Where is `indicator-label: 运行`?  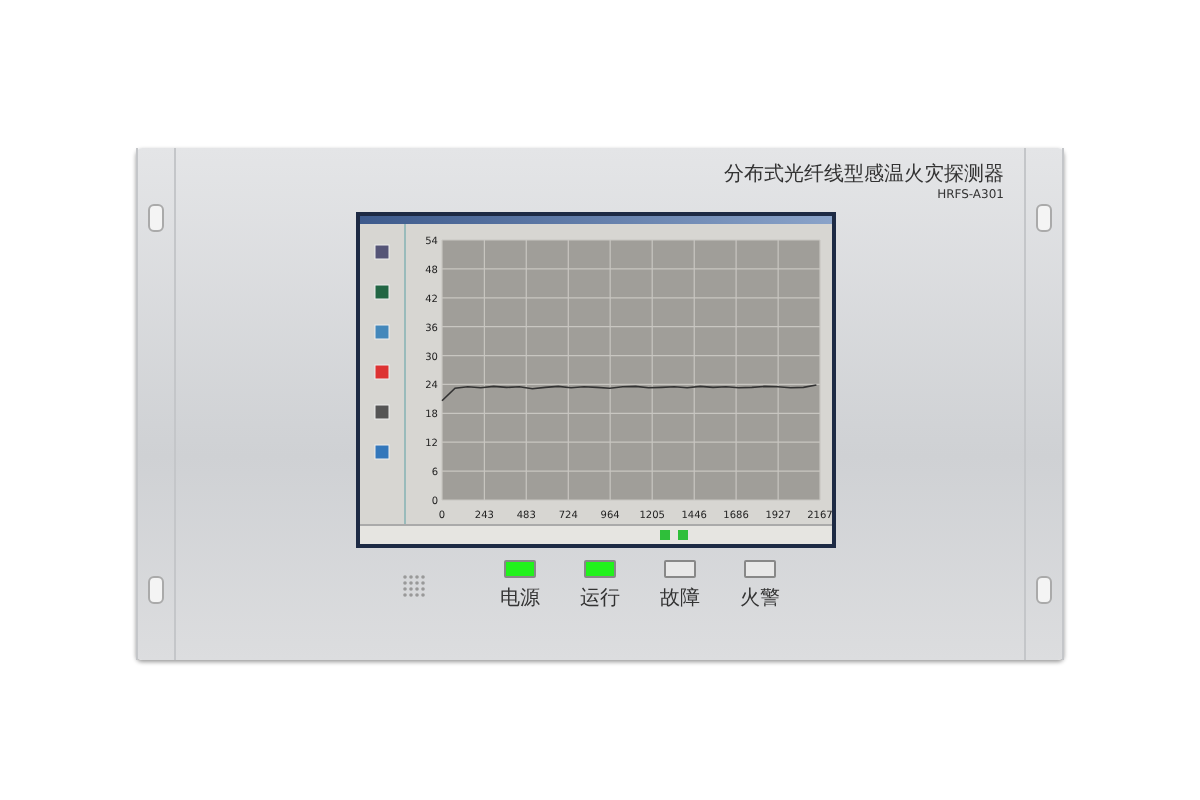
indicator-label: 运行 is located at coordinates (600, 598).